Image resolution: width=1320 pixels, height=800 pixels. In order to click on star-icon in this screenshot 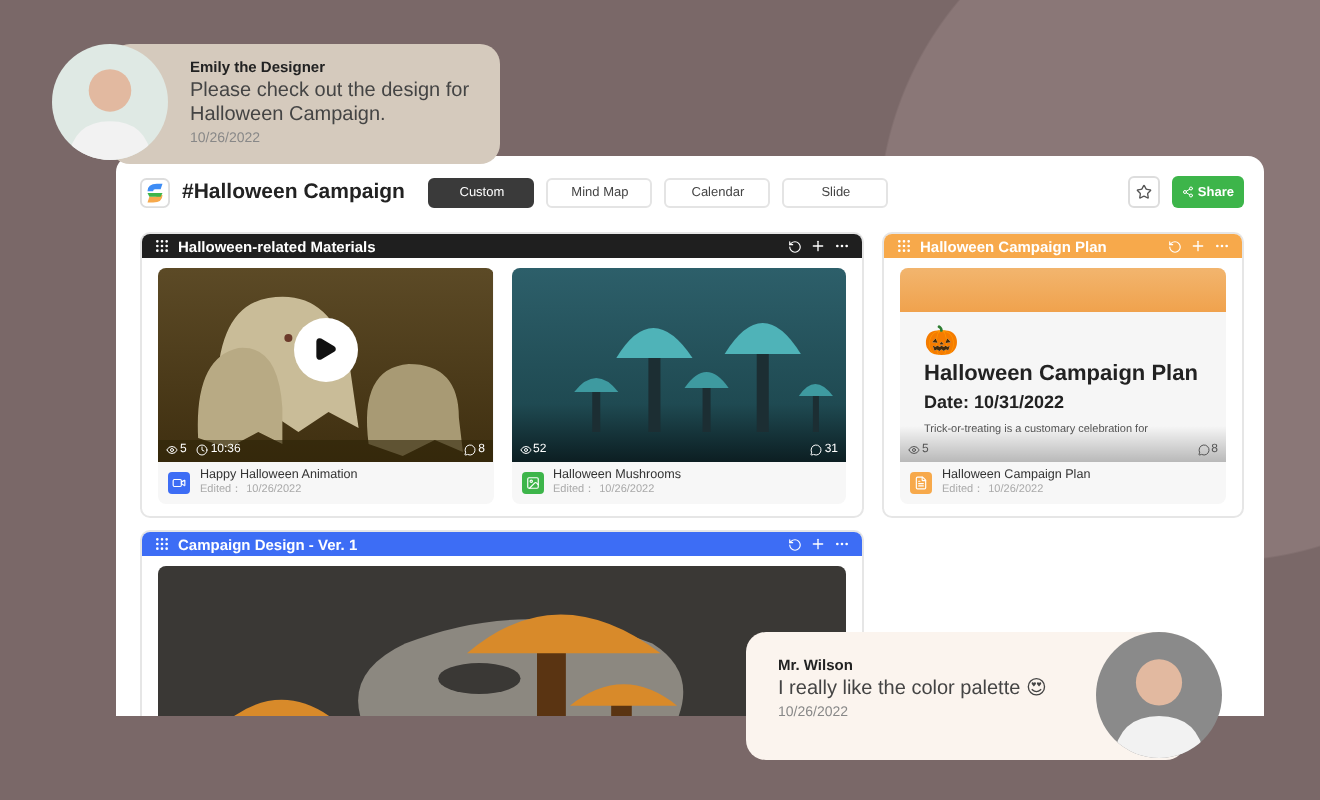, I will do `click(1143, 192)`.